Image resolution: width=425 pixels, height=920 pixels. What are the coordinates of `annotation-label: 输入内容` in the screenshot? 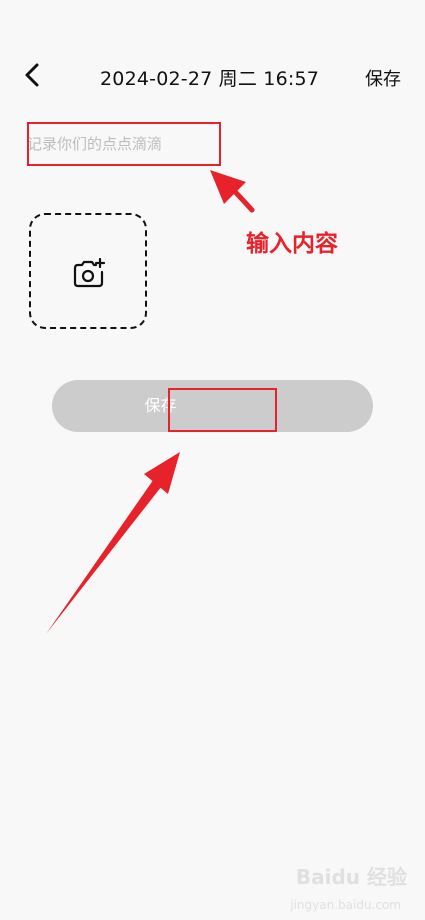 It's located at (292, 244).